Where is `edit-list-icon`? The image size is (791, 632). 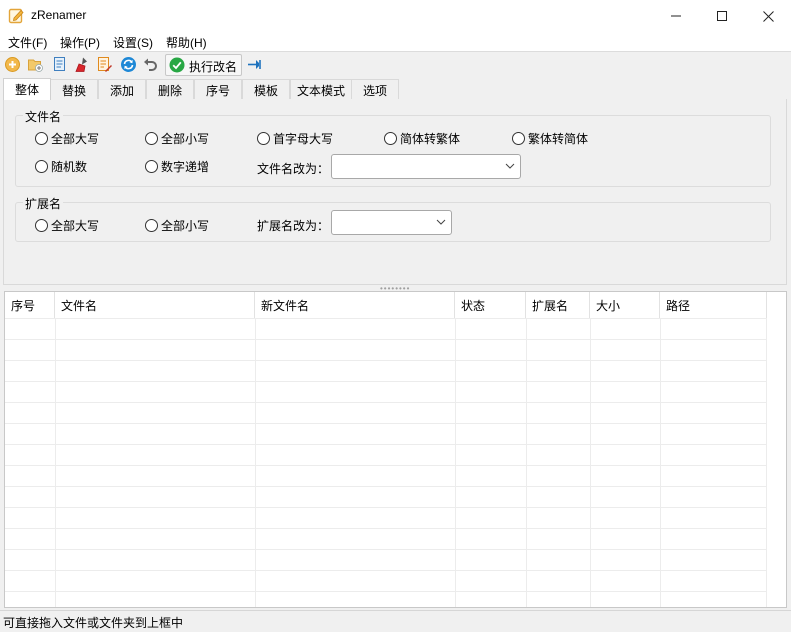 edit-list-icon is located at coordinates (104, 64).